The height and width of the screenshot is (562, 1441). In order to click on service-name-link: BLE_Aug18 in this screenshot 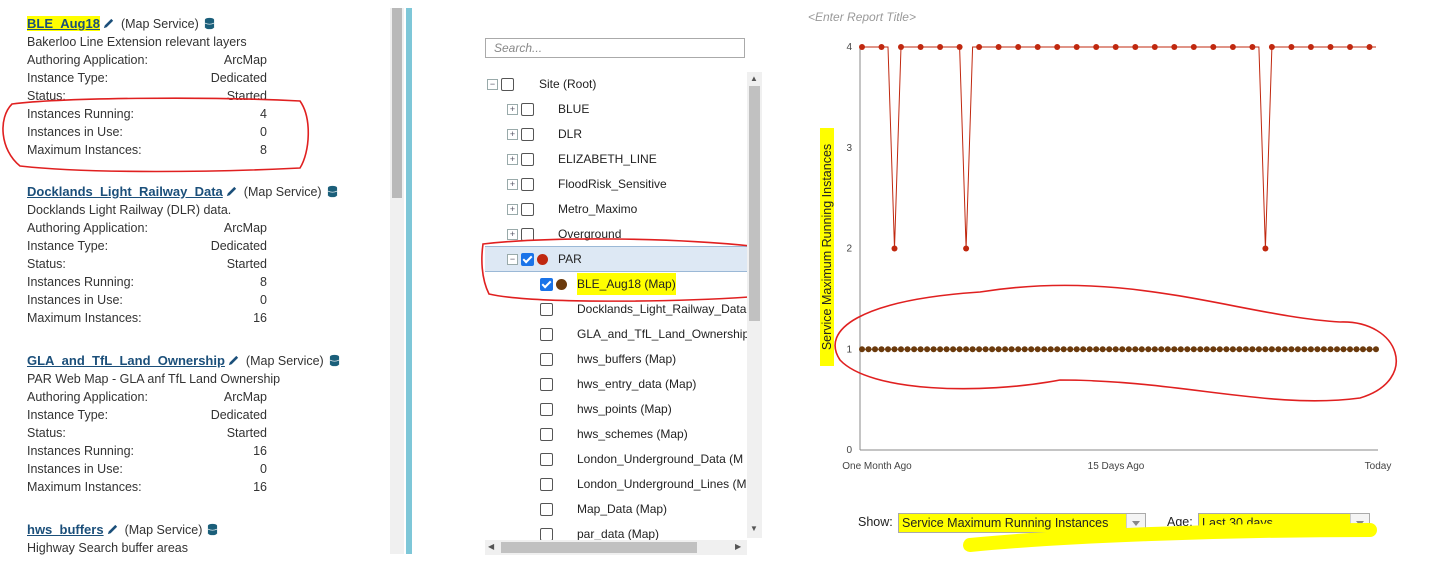, I will do `click(63, 23)`.